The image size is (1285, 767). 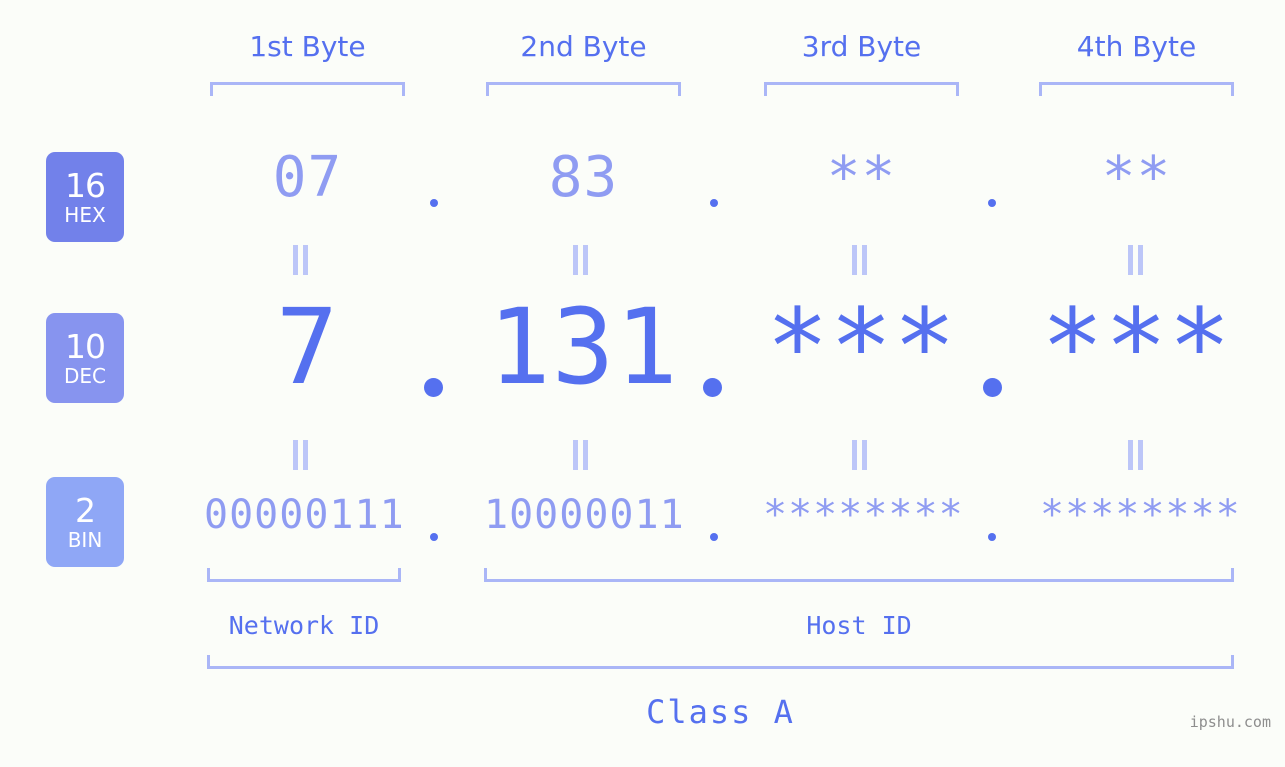 I want to click on hex-byte-4: **, so click(x=1136, y=177).